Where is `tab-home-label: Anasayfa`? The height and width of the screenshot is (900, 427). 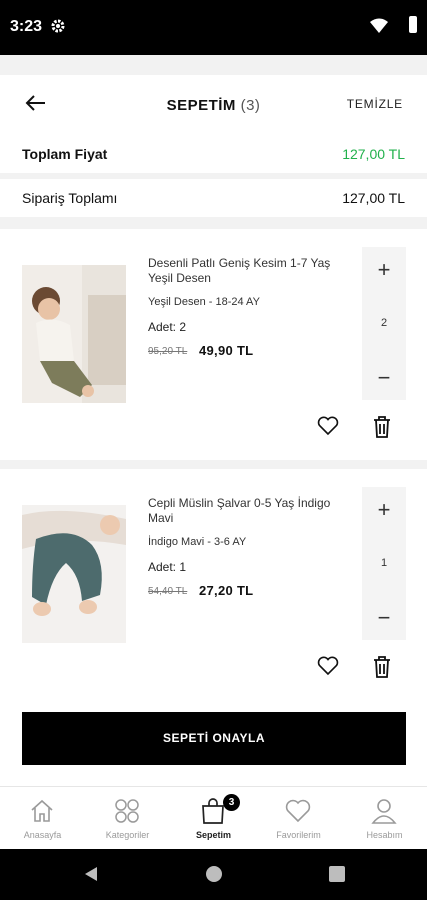 tab-home-label: Anasayfa is located at coordinates (42, 835).